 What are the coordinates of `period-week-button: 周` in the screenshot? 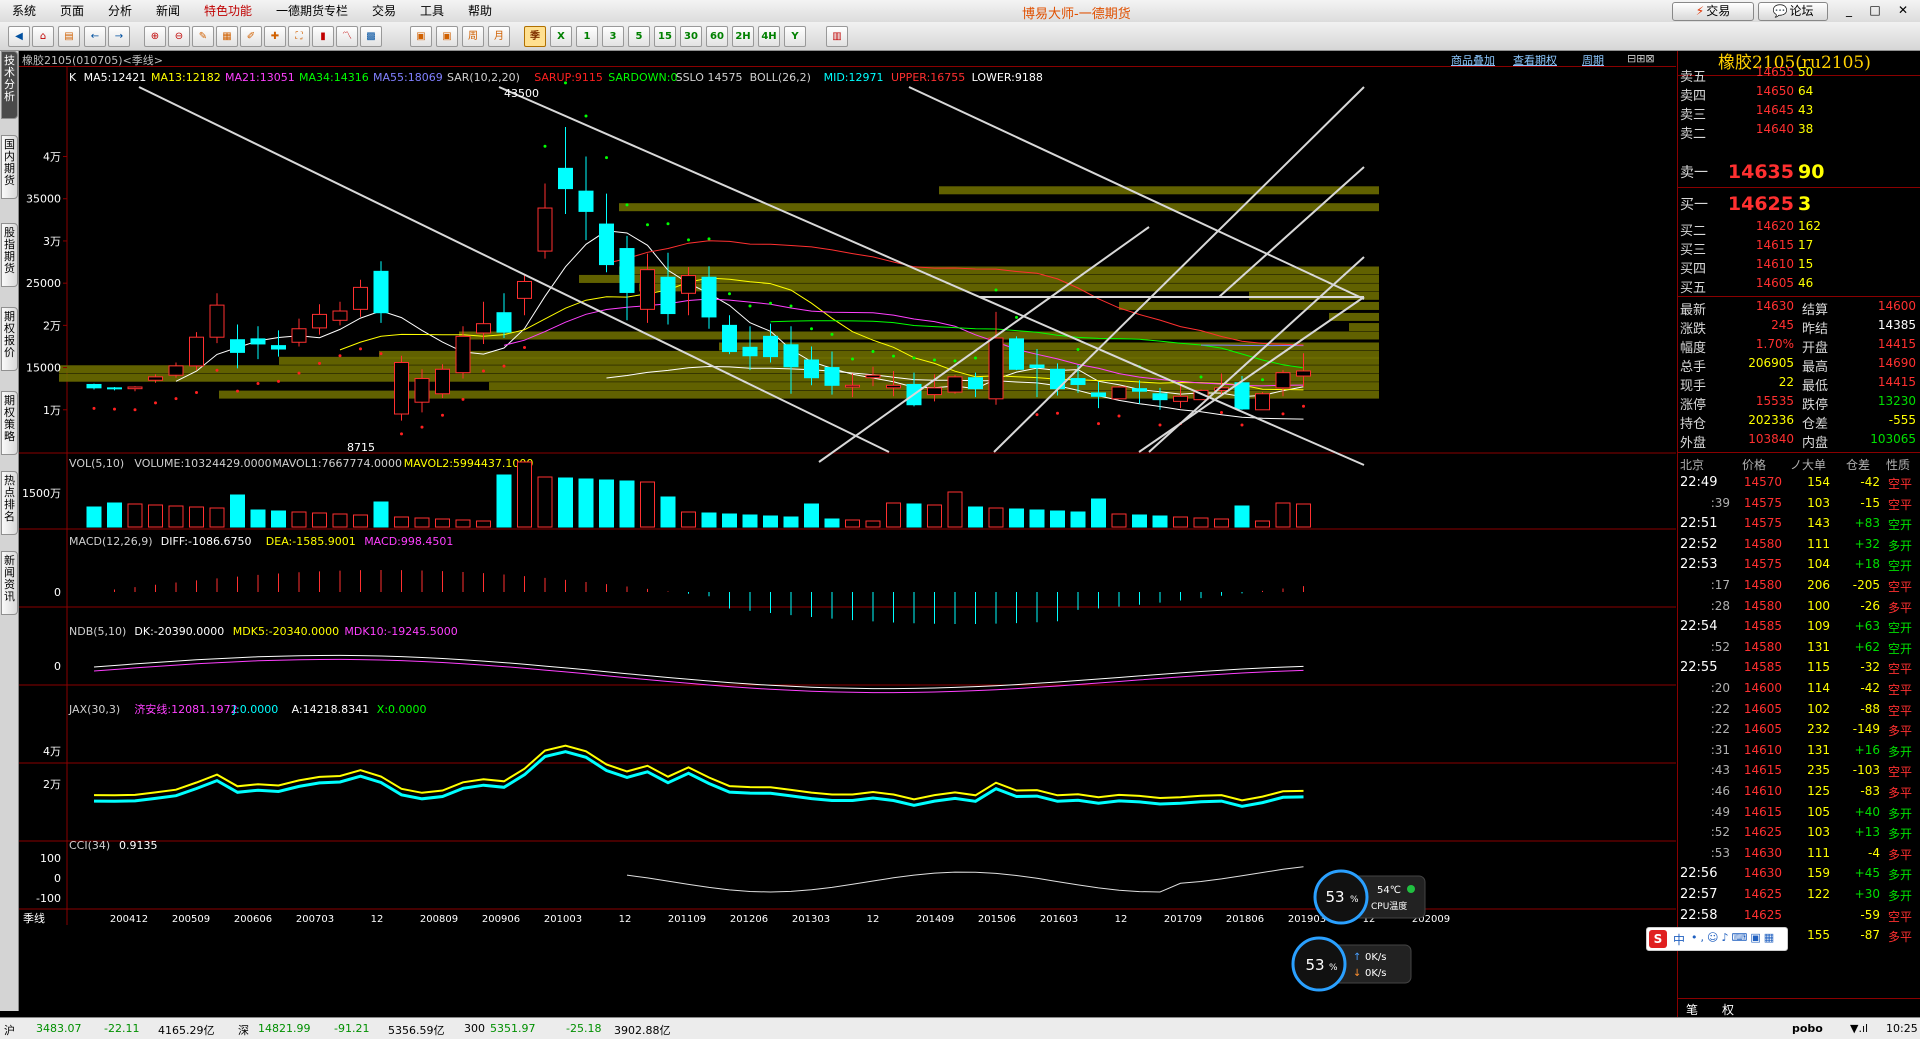 It's located at (473, 36).